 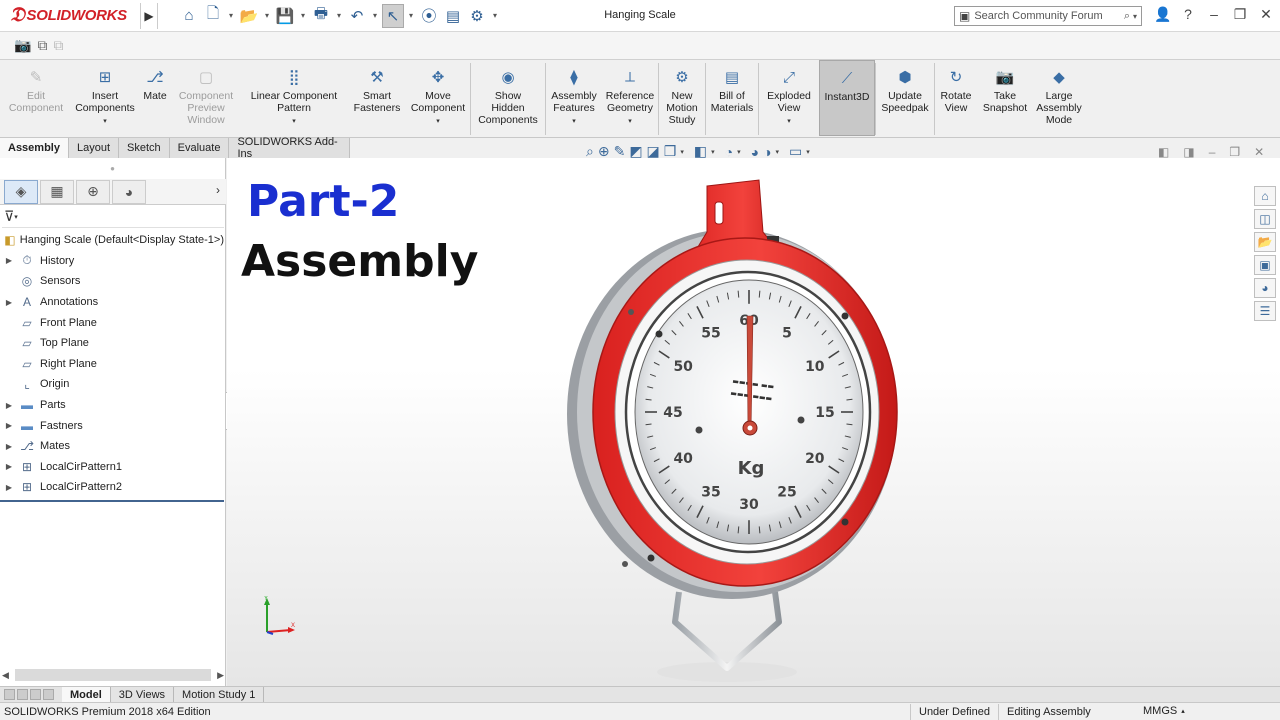 What do you see at coordinates (574, 98) in the screenshot?
I see `assembly-features-button: ⧫ Assembly Features ▾` at bounding box center [574, 98].